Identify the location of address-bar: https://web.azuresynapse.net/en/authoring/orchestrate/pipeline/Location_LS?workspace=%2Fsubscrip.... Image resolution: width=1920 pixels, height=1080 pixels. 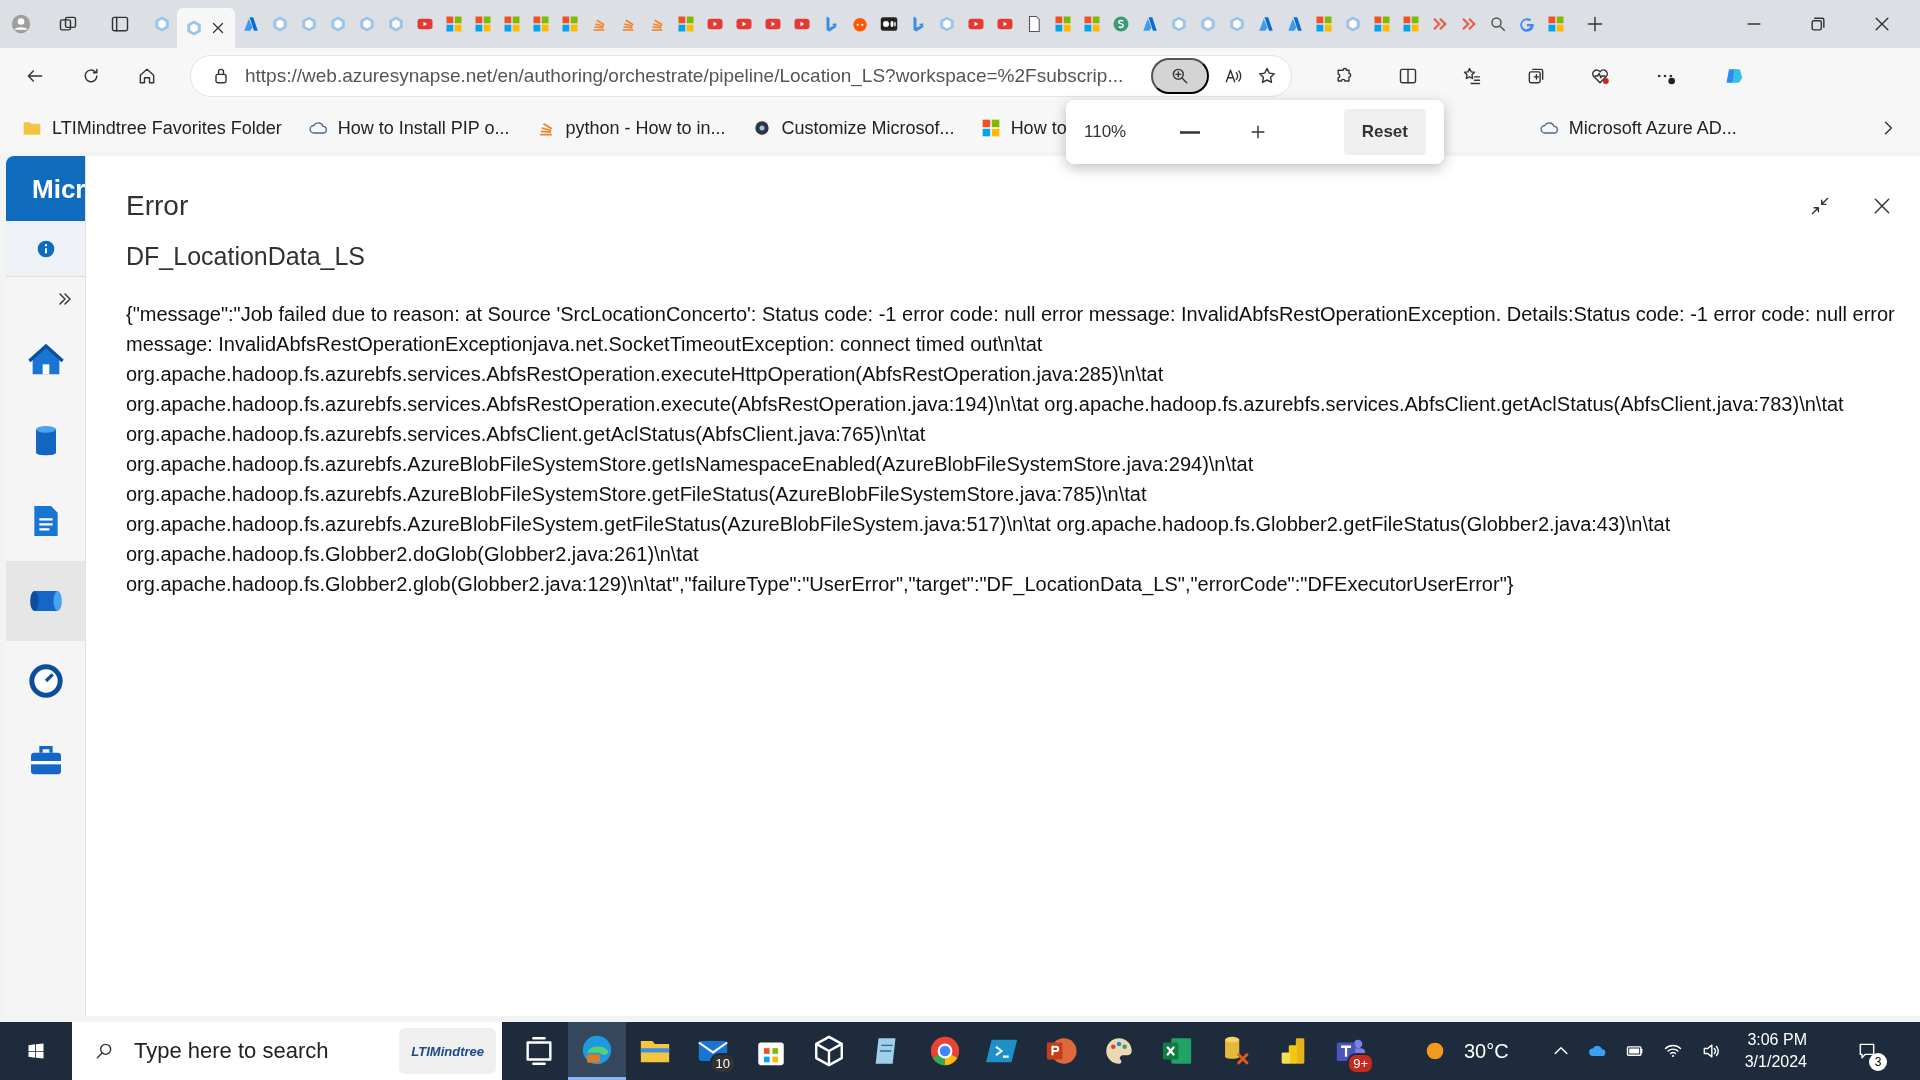
(741, 76).